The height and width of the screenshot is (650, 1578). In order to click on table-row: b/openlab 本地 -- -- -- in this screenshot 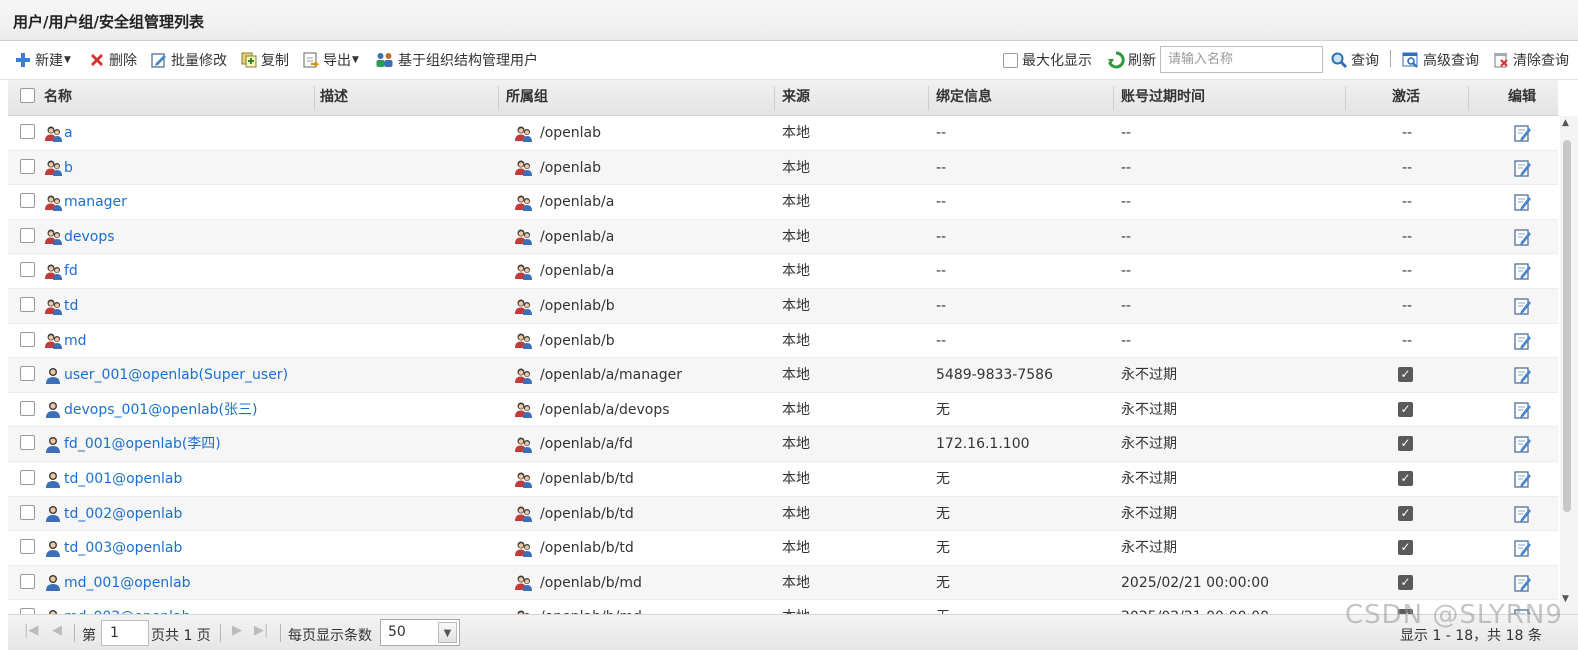, I will do `click(783, 168)`.